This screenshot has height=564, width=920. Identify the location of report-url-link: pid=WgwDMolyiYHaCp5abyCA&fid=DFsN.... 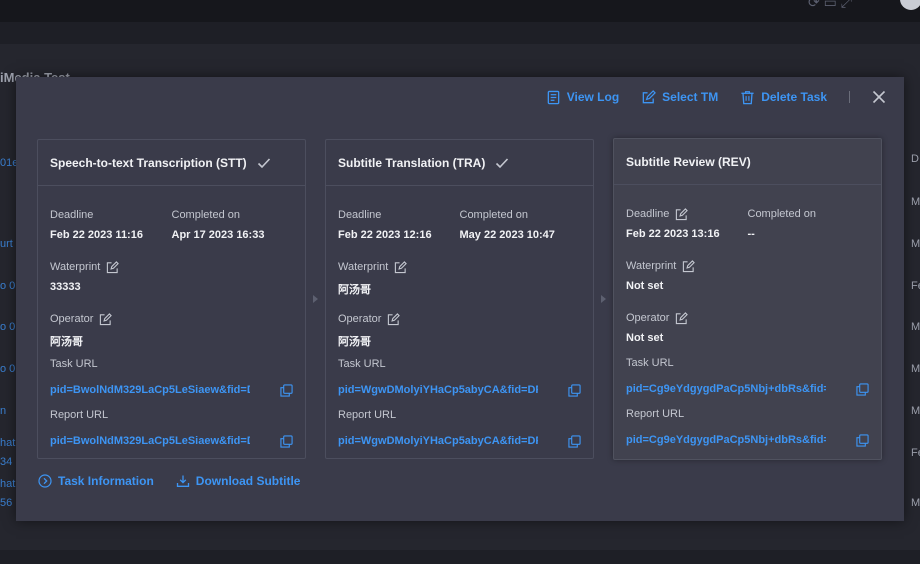
(438, 441).